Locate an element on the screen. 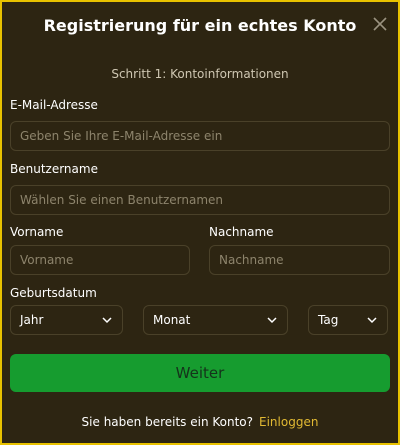 The width and height of the screenshot is (400, 445). month-select-value: Monat is located at coordinates (172, 320).